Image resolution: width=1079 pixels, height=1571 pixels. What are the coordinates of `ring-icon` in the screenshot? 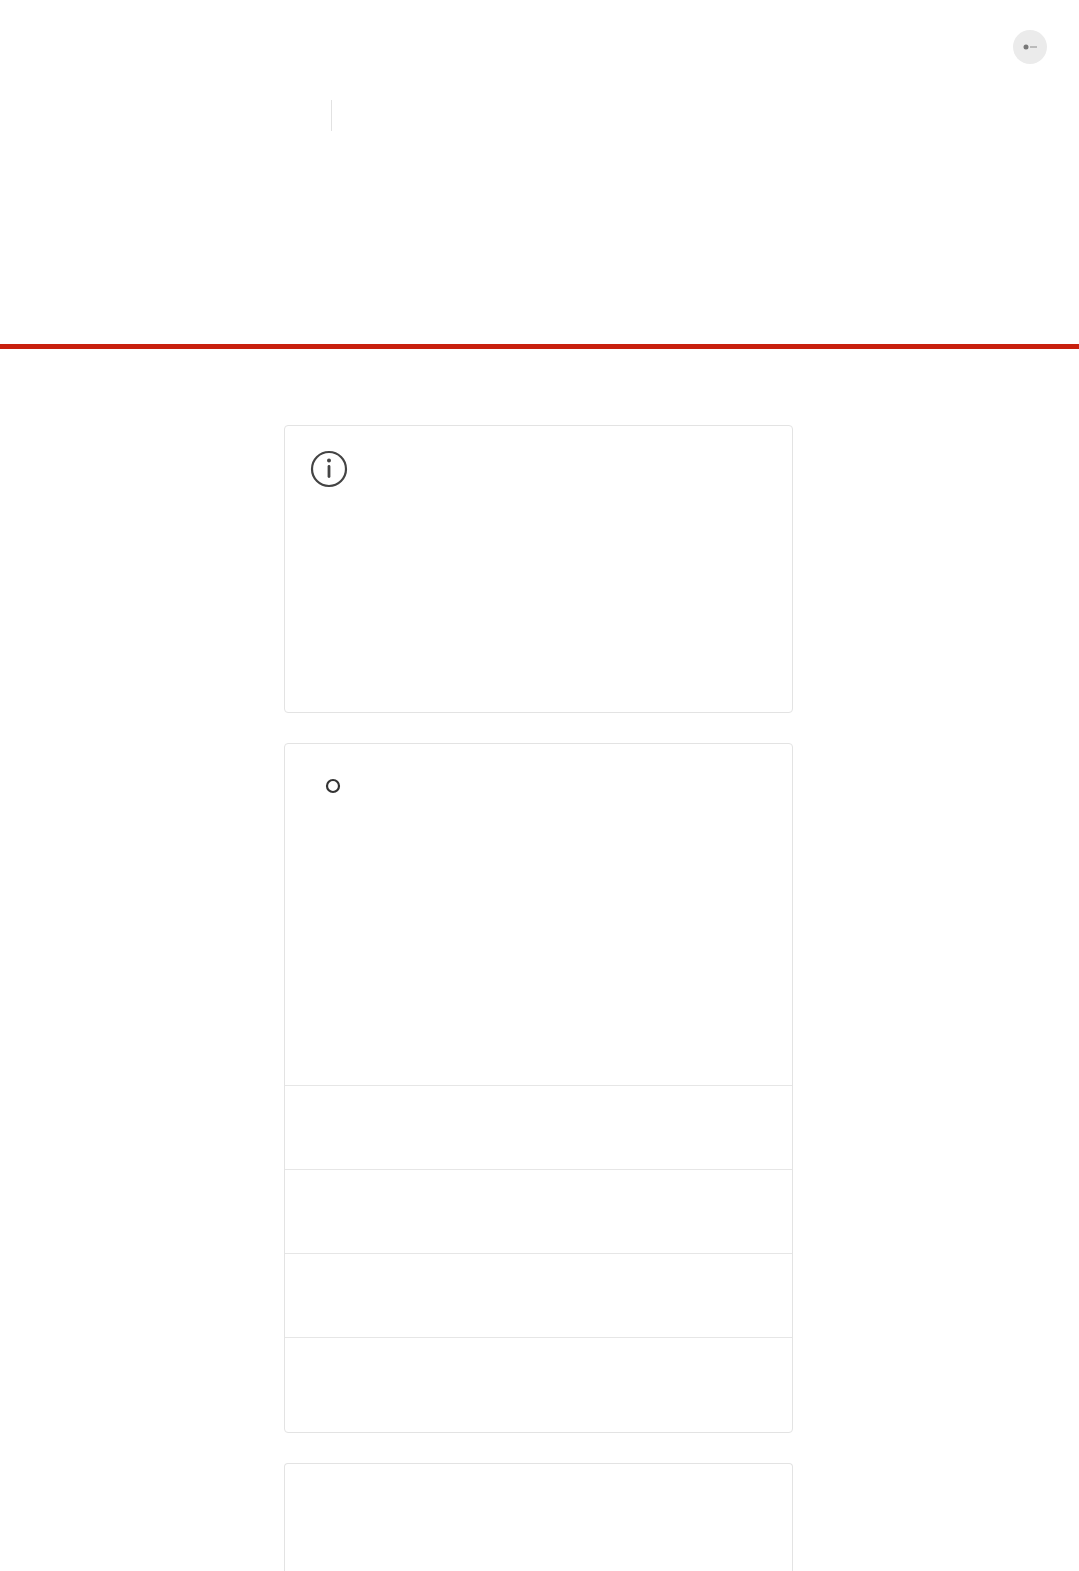 It's located at (333, 785).